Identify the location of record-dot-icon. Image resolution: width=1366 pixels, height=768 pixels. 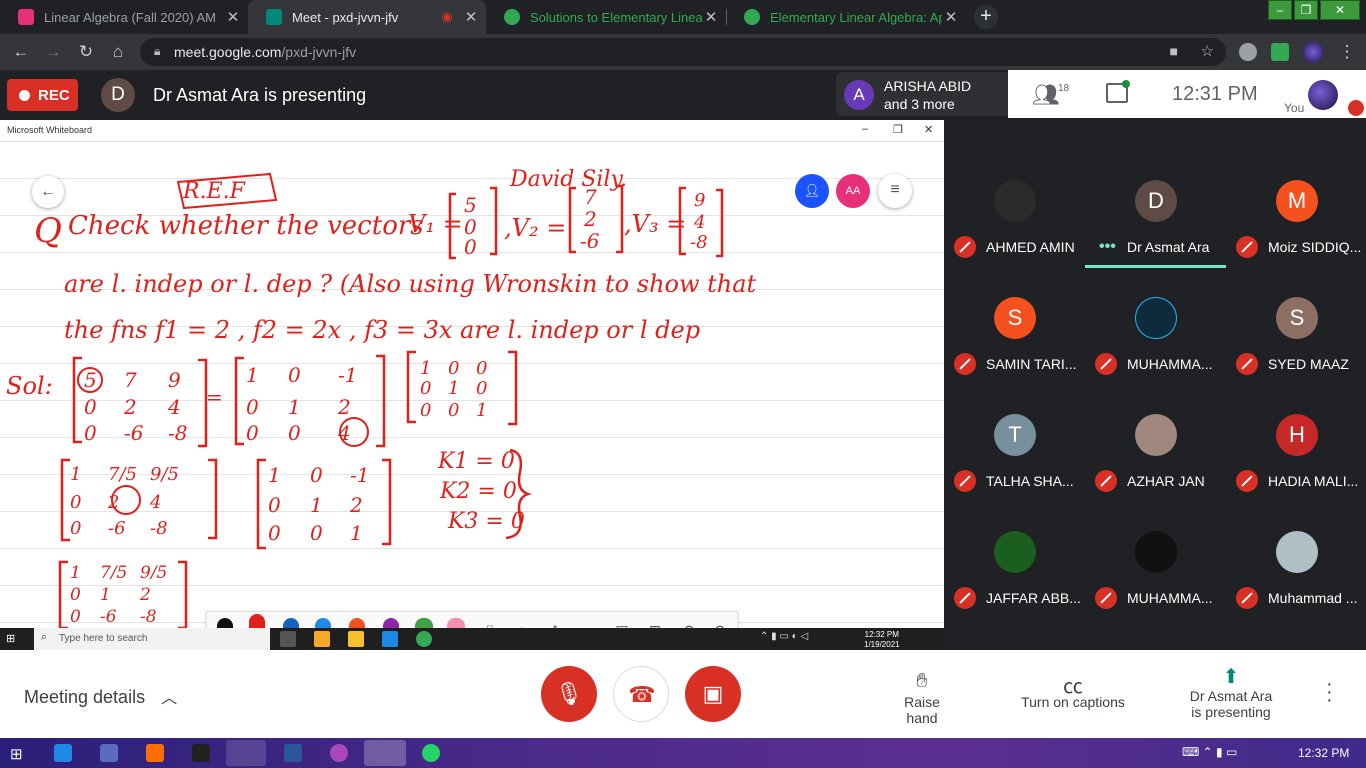
(24, 95).